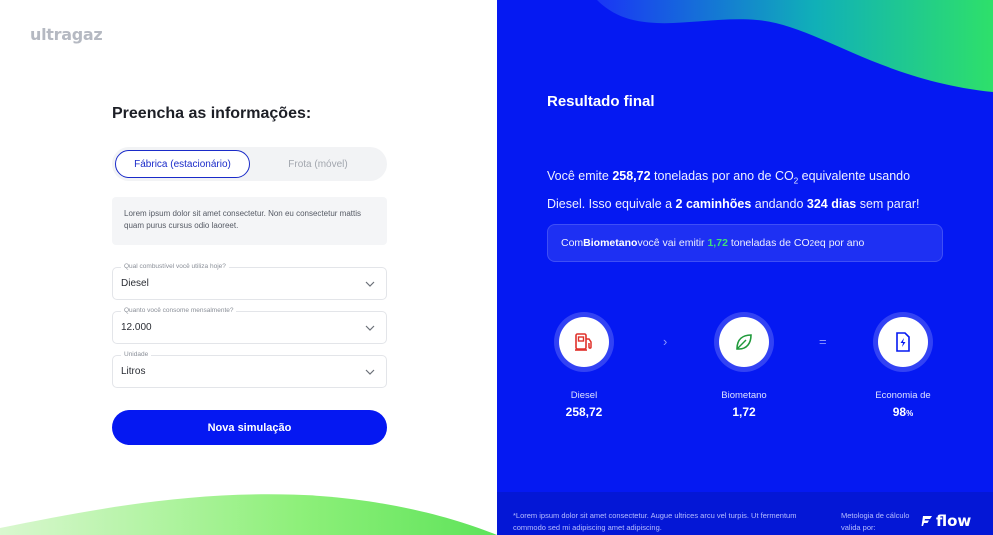 This screenshot has width=993, height=535. Describe the element at coordinates (584, 395) in the screenshot. I see `metric-label: Diesel` at that location.